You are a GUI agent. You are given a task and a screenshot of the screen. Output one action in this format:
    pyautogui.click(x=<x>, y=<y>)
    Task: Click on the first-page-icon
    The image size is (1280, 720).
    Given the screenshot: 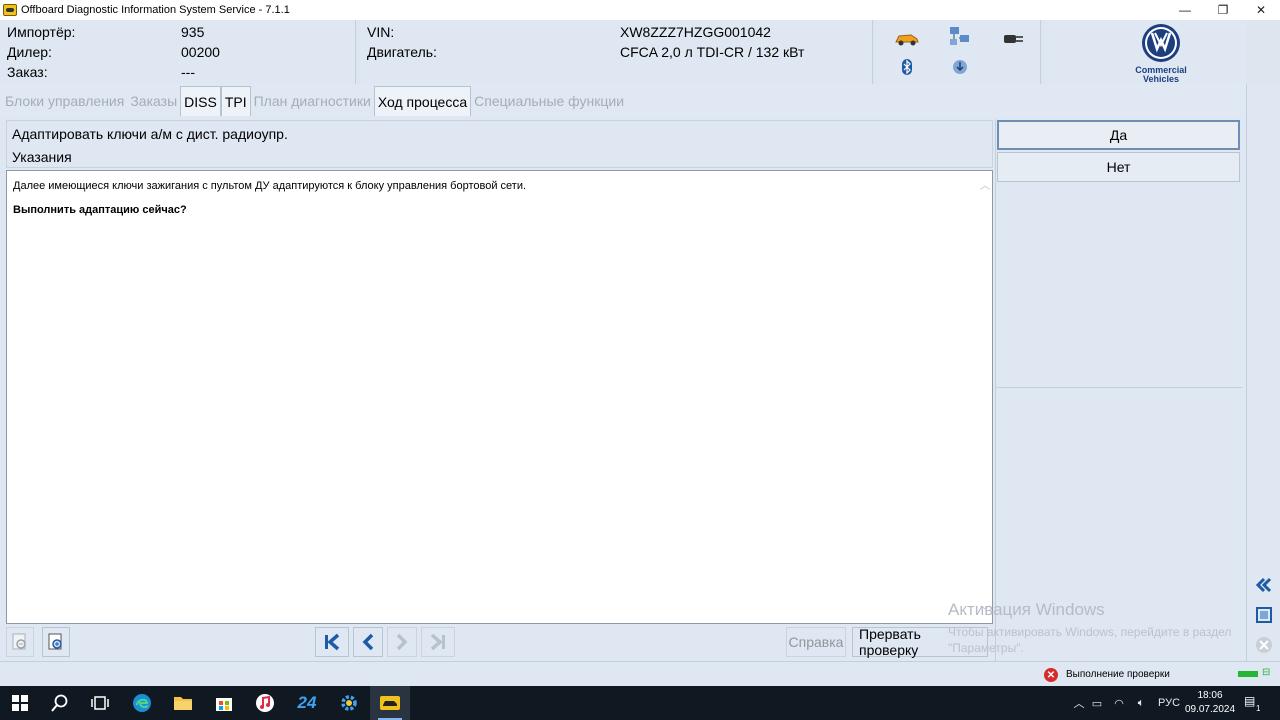 What is the action you would take?
    pyautogui.click(x=332, y=642)
    